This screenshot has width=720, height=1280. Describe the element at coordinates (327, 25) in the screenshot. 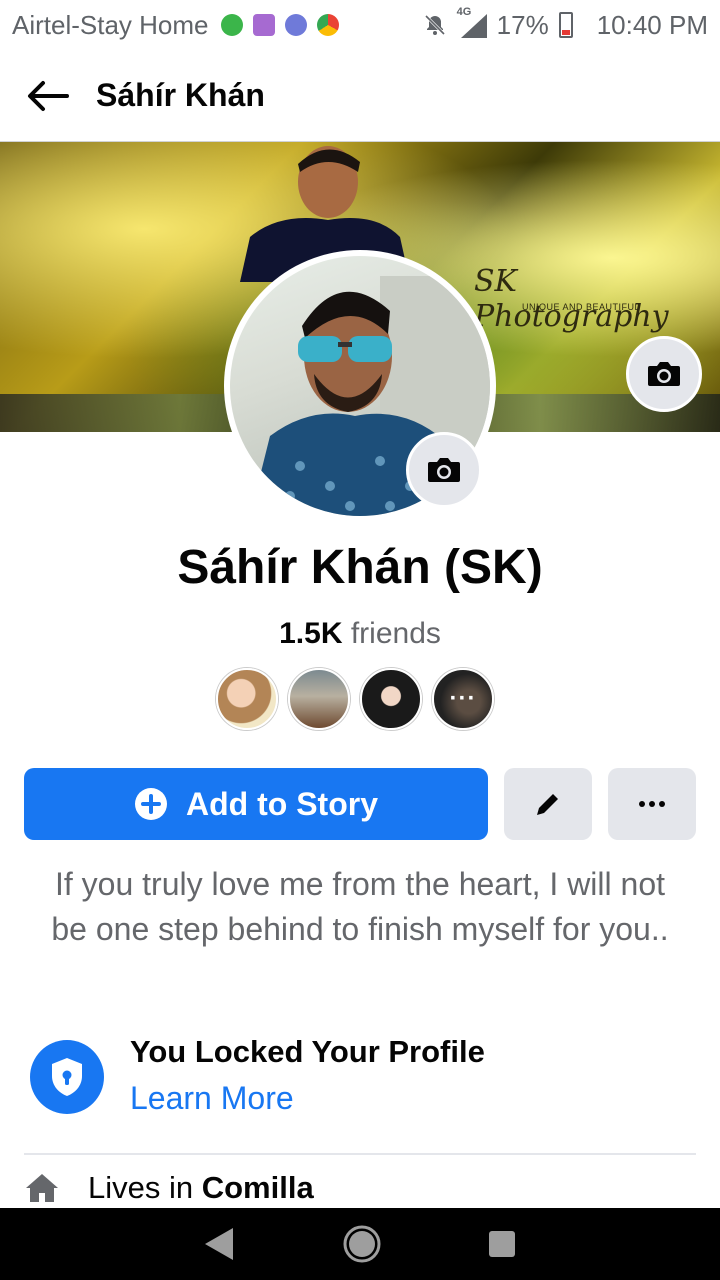

I see `chrome-icon` at that location.